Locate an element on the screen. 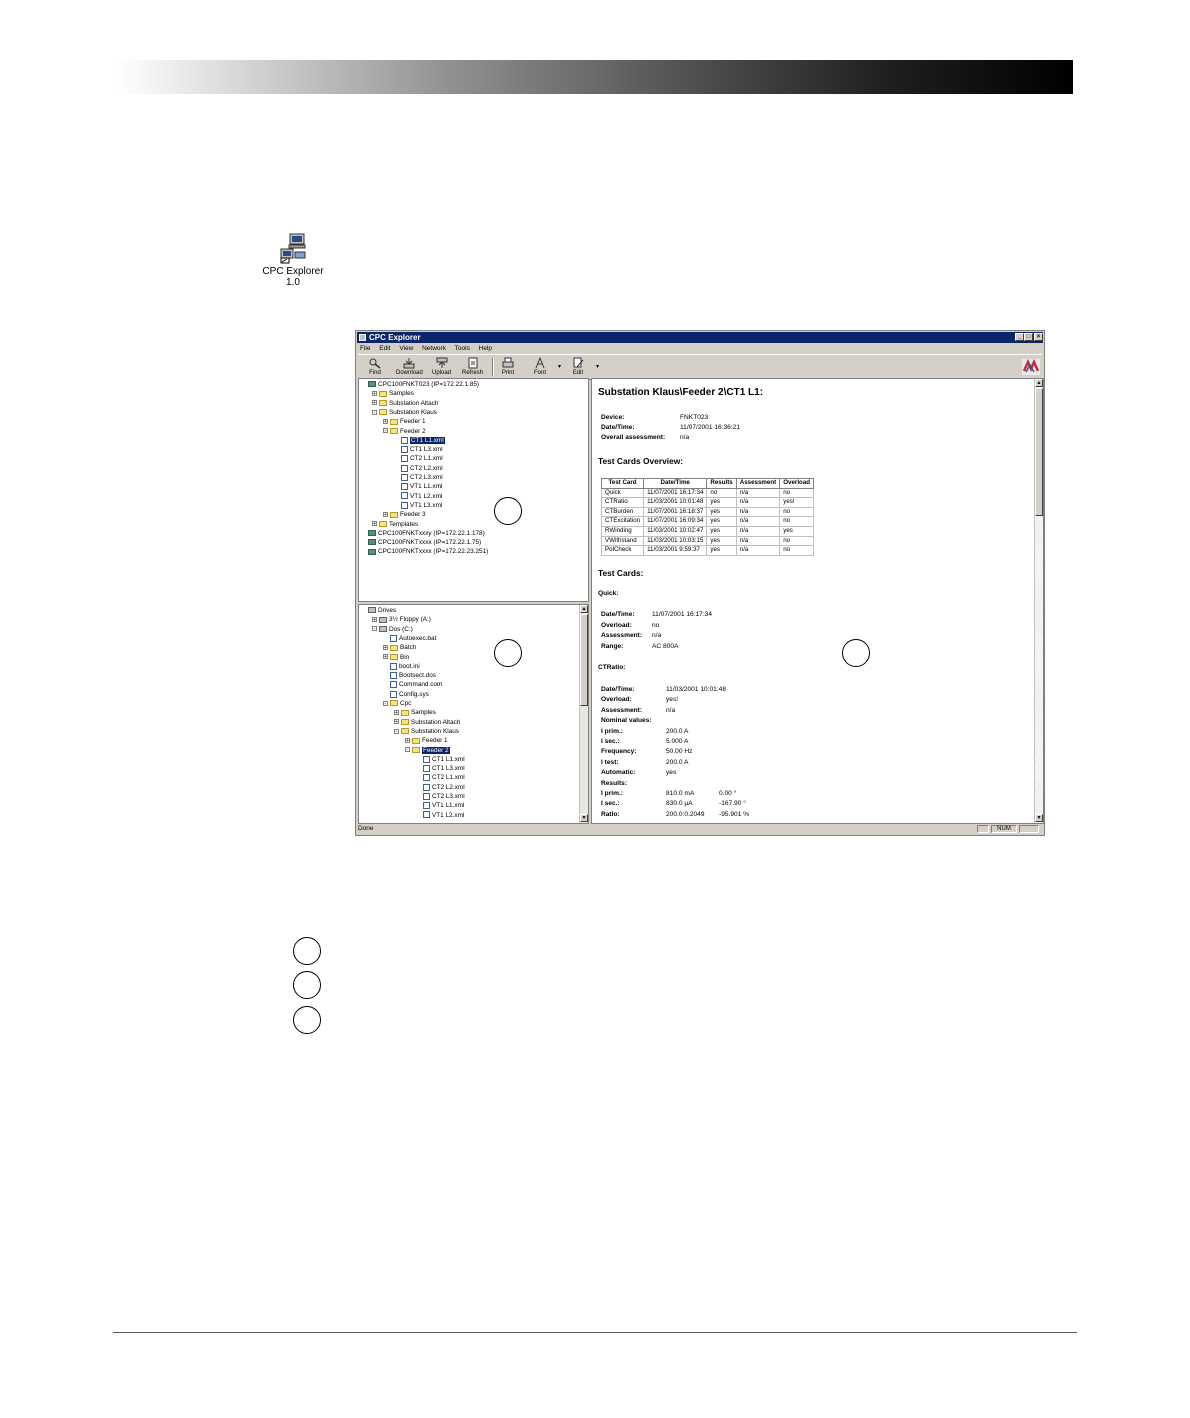 Image resolution: width=1190 pixels, height=1418 pixels. menu-file: File is located at coordinates (365, 348).